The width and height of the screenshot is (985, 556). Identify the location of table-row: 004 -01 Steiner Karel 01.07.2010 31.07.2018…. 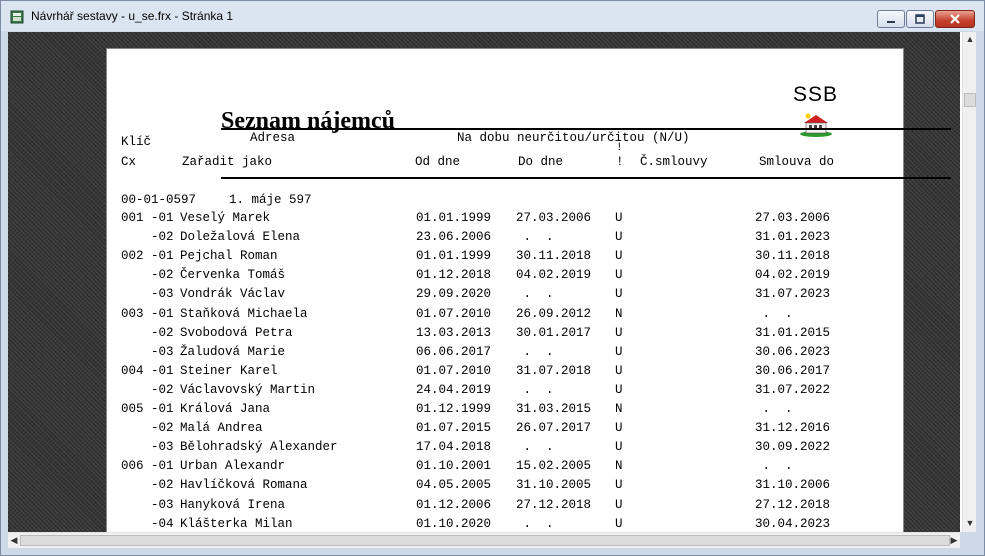
(505, 373).